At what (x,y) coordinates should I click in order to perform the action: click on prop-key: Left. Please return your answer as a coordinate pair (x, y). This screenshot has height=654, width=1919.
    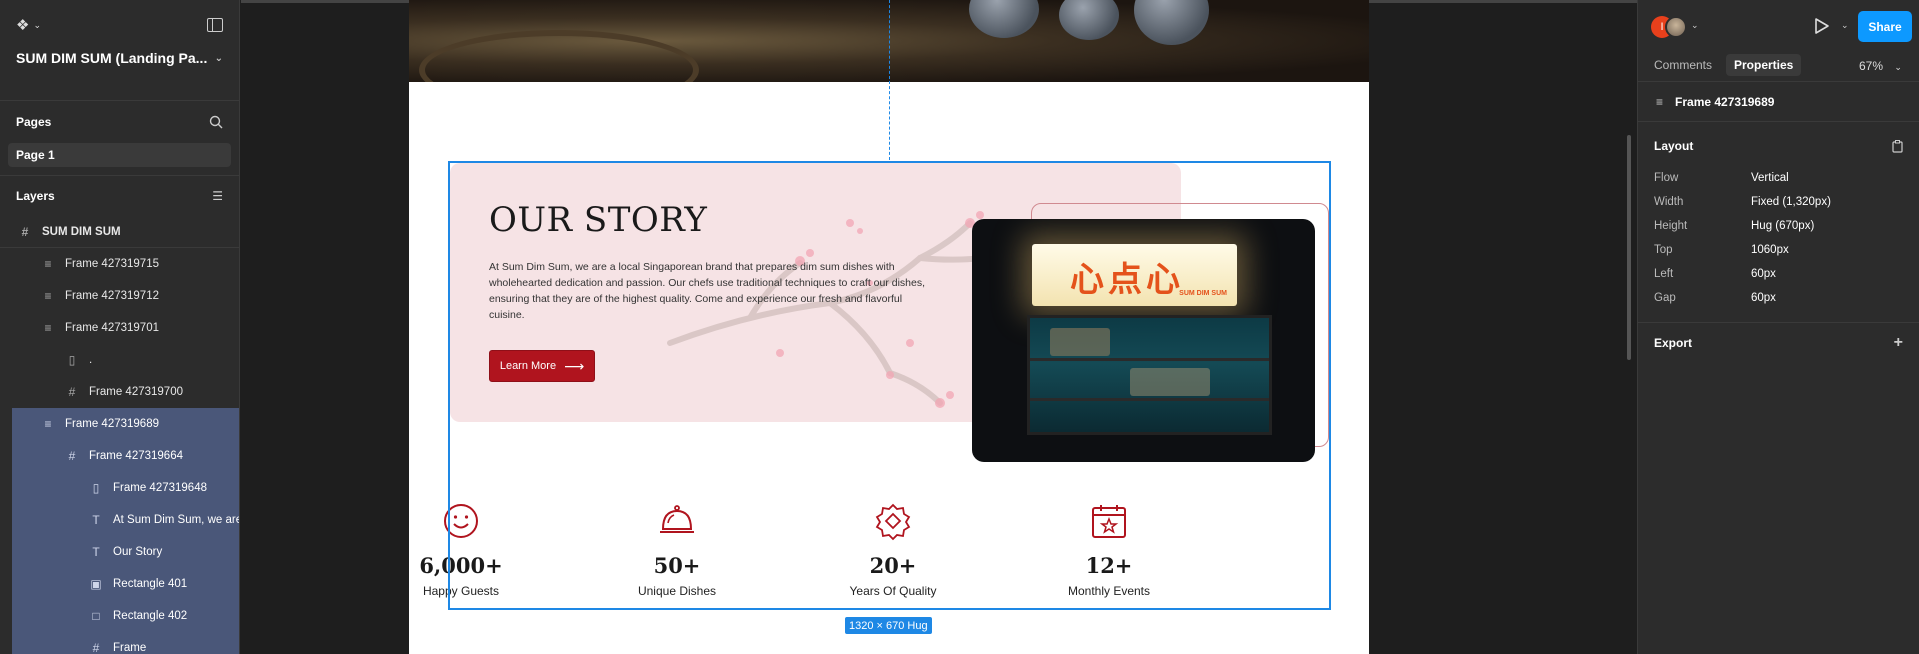
    Looking at the image, I should click on (1664, 274).